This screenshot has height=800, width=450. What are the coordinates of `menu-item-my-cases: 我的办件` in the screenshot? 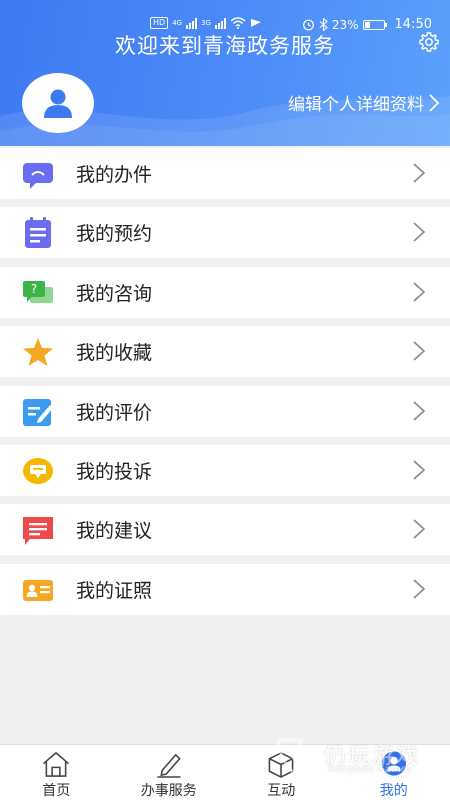 It's located at (225, 173).